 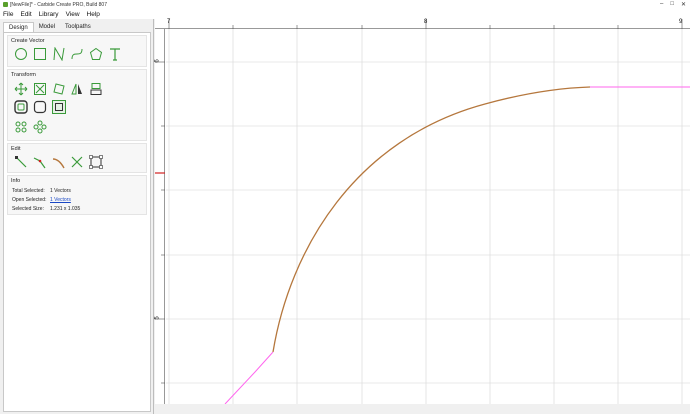 I want to click on circle-icon, so click(x=21, y=54).